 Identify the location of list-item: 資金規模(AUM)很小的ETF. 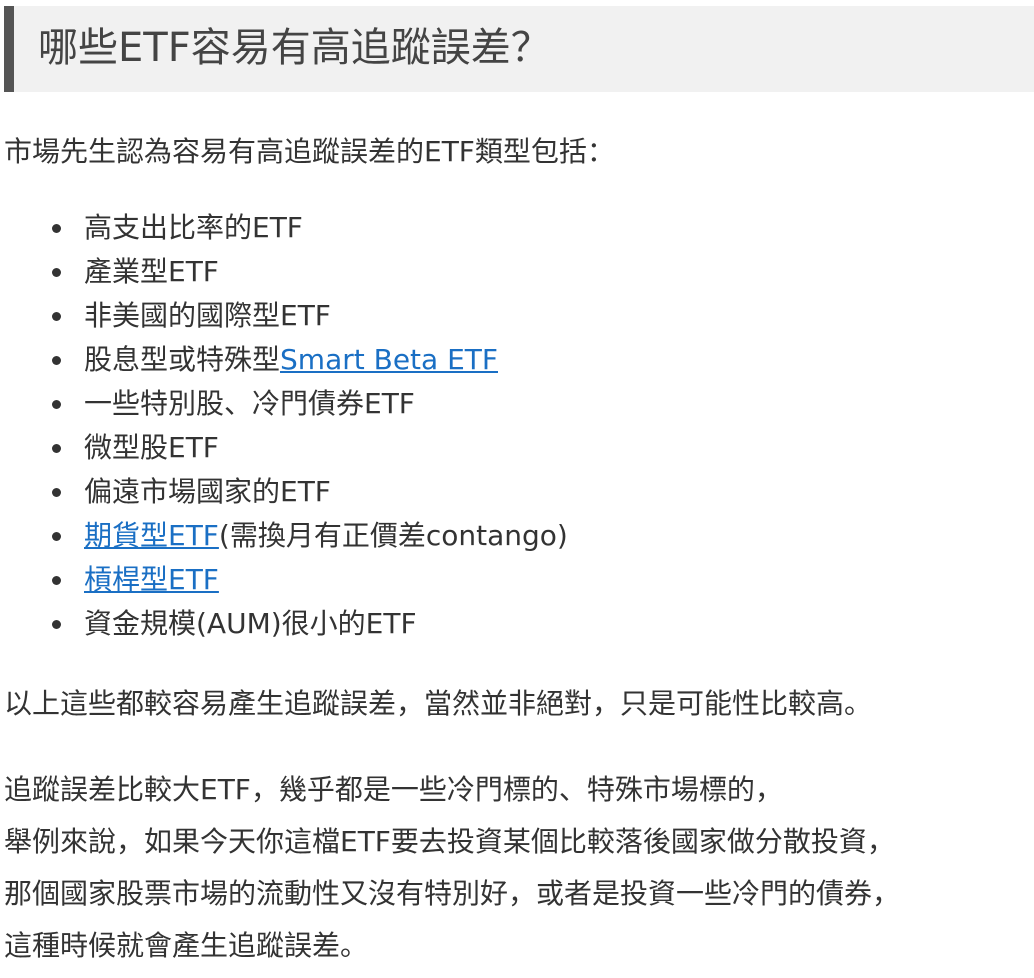
(308, 624).